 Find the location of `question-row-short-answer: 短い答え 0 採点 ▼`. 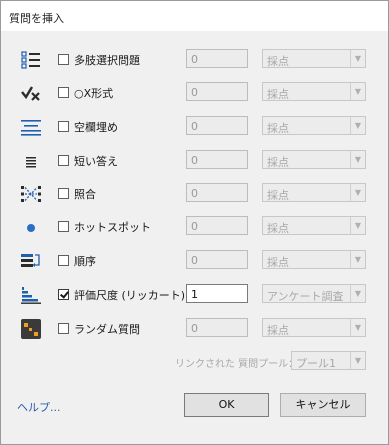

question-row-short-answer: 短い答え 0 採点 ▼ is located at coordinates (194, 165).